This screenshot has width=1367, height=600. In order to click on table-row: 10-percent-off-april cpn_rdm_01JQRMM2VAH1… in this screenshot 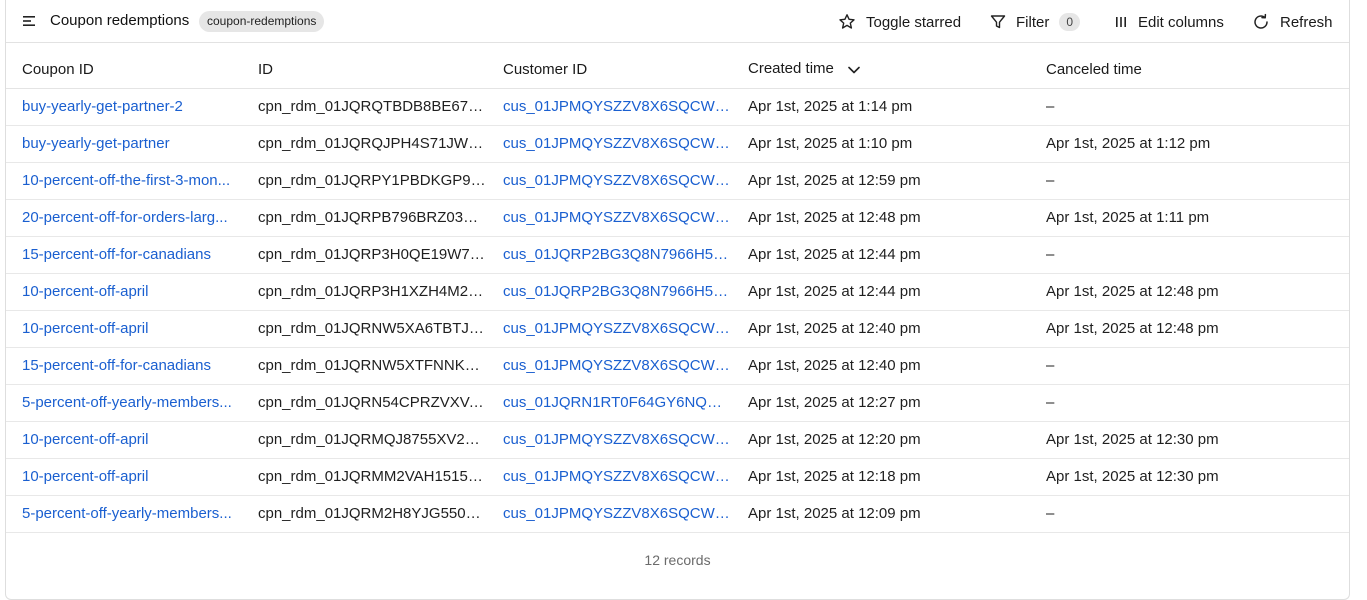, I will do `click(677, 477)`.